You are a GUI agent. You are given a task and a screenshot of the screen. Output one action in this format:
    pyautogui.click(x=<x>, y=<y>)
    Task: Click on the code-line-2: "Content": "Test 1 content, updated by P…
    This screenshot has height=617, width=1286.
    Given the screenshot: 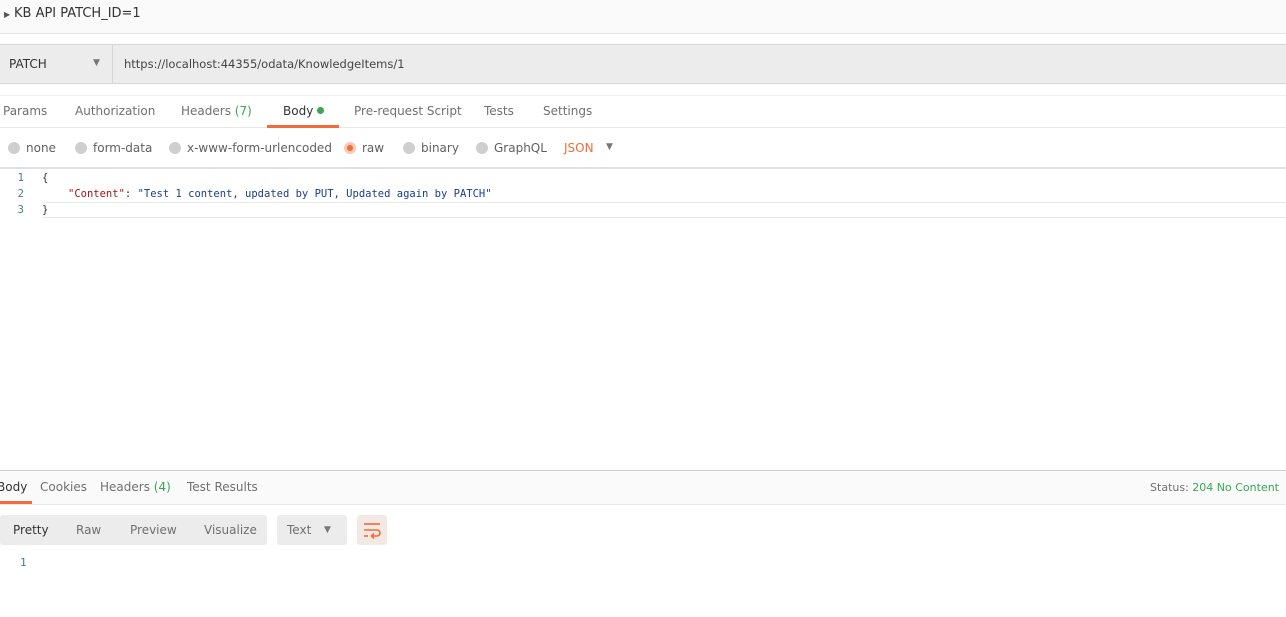 What is the action you would take?
    pyautogui.click(x=280, y=194)
    